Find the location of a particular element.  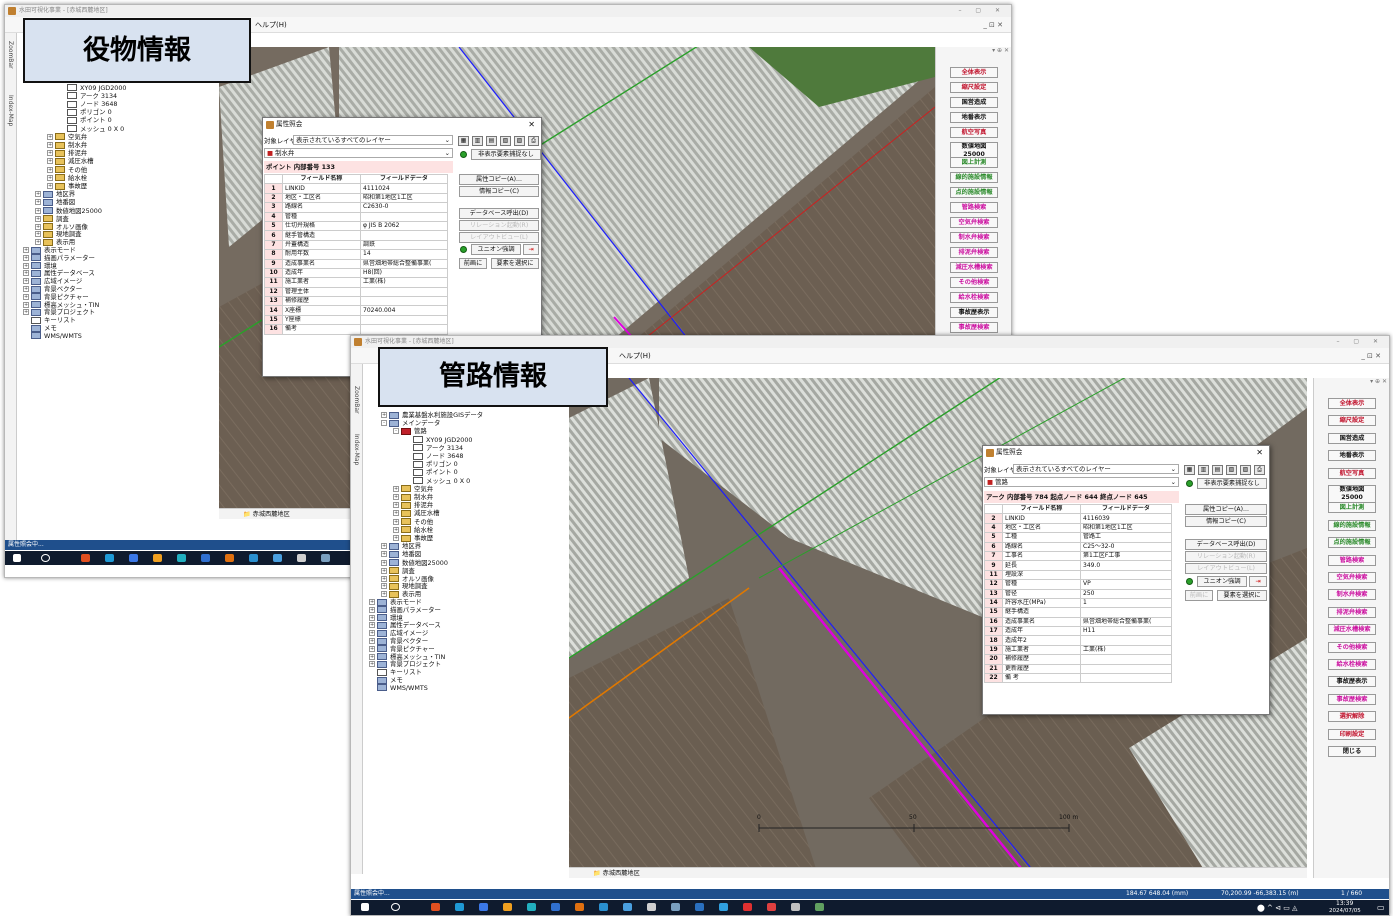

tree-item: + 数値地図25000 is located at coordinates (414, 563).